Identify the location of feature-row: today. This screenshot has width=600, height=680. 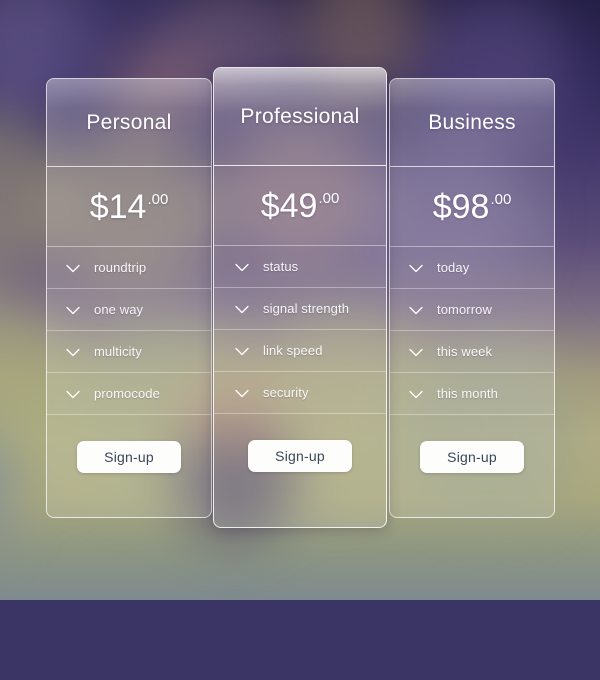
(472, 268).